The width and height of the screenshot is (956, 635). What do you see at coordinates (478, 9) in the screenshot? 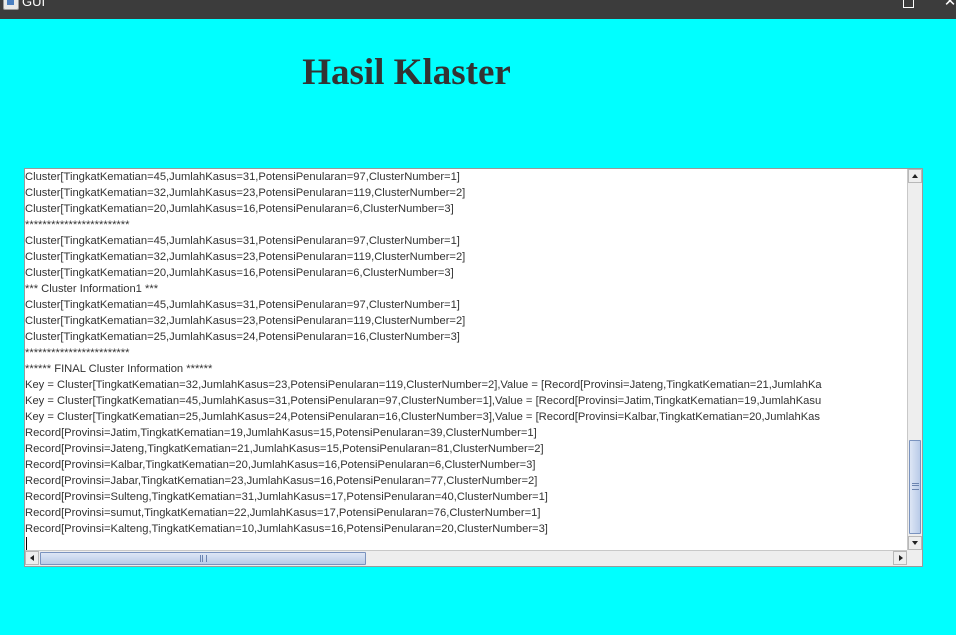
I see `window-titlebar: GUI ✕` at bounding box center [478, 9].